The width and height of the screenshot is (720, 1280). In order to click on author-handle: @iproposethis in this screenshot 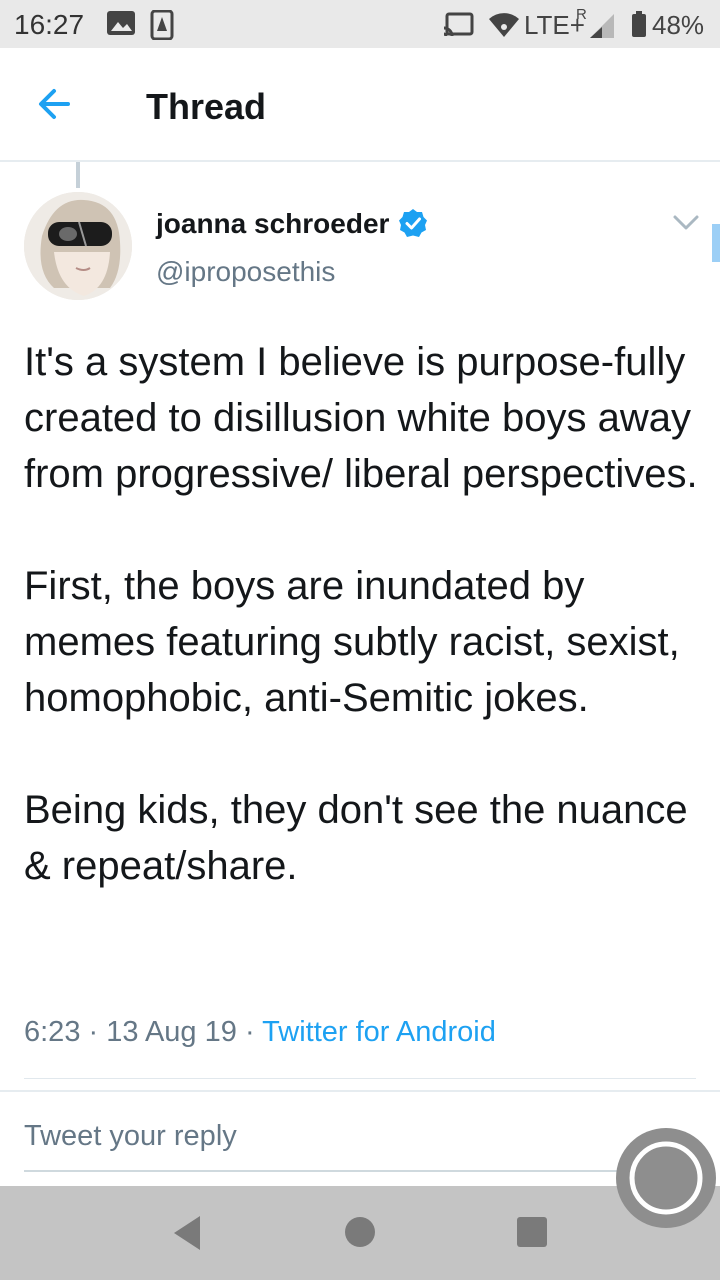, I will do `click(245, 272)`.